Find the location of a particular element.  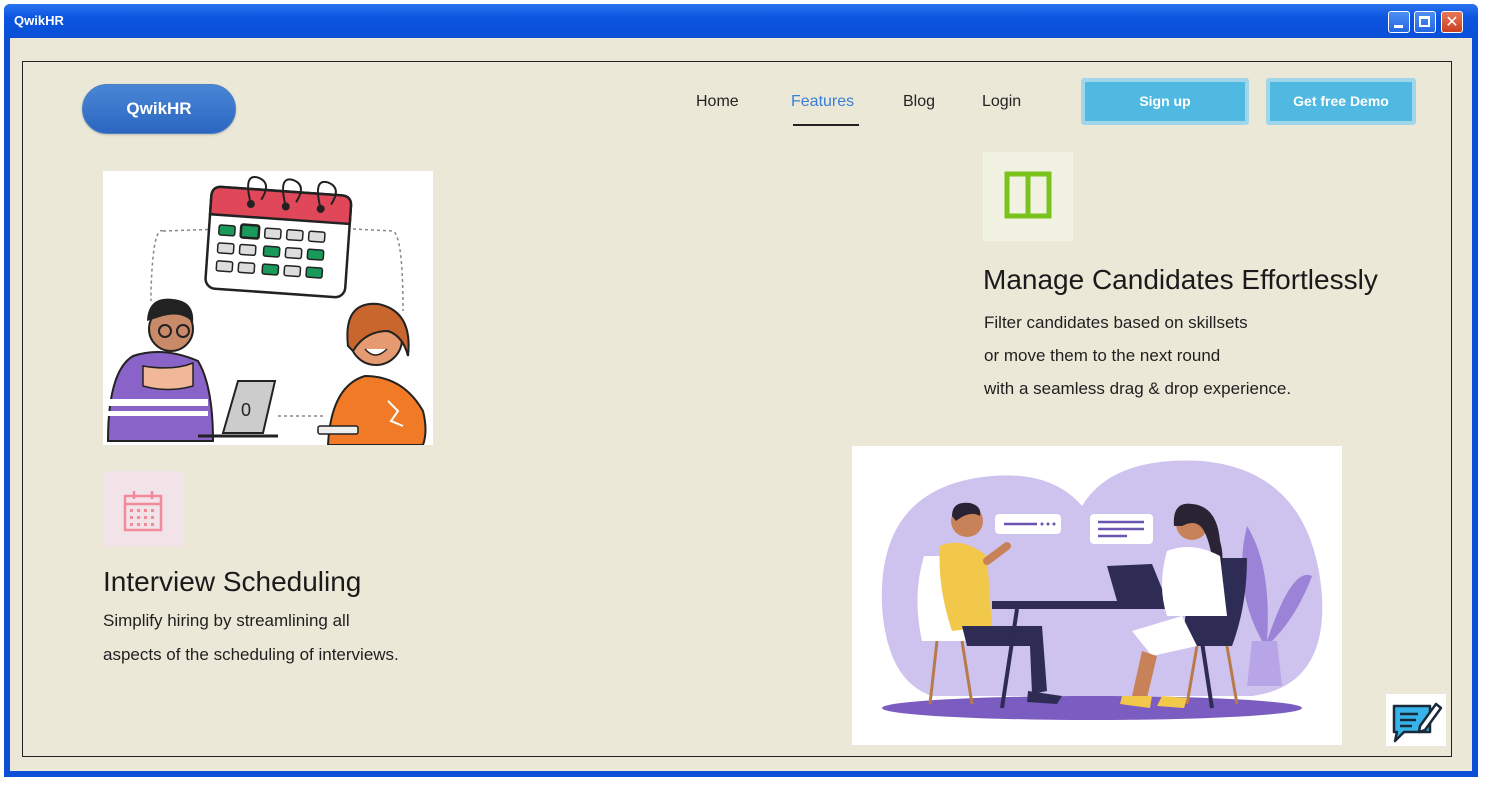

window-title: QwikHR is located at coordinates (39, 20).